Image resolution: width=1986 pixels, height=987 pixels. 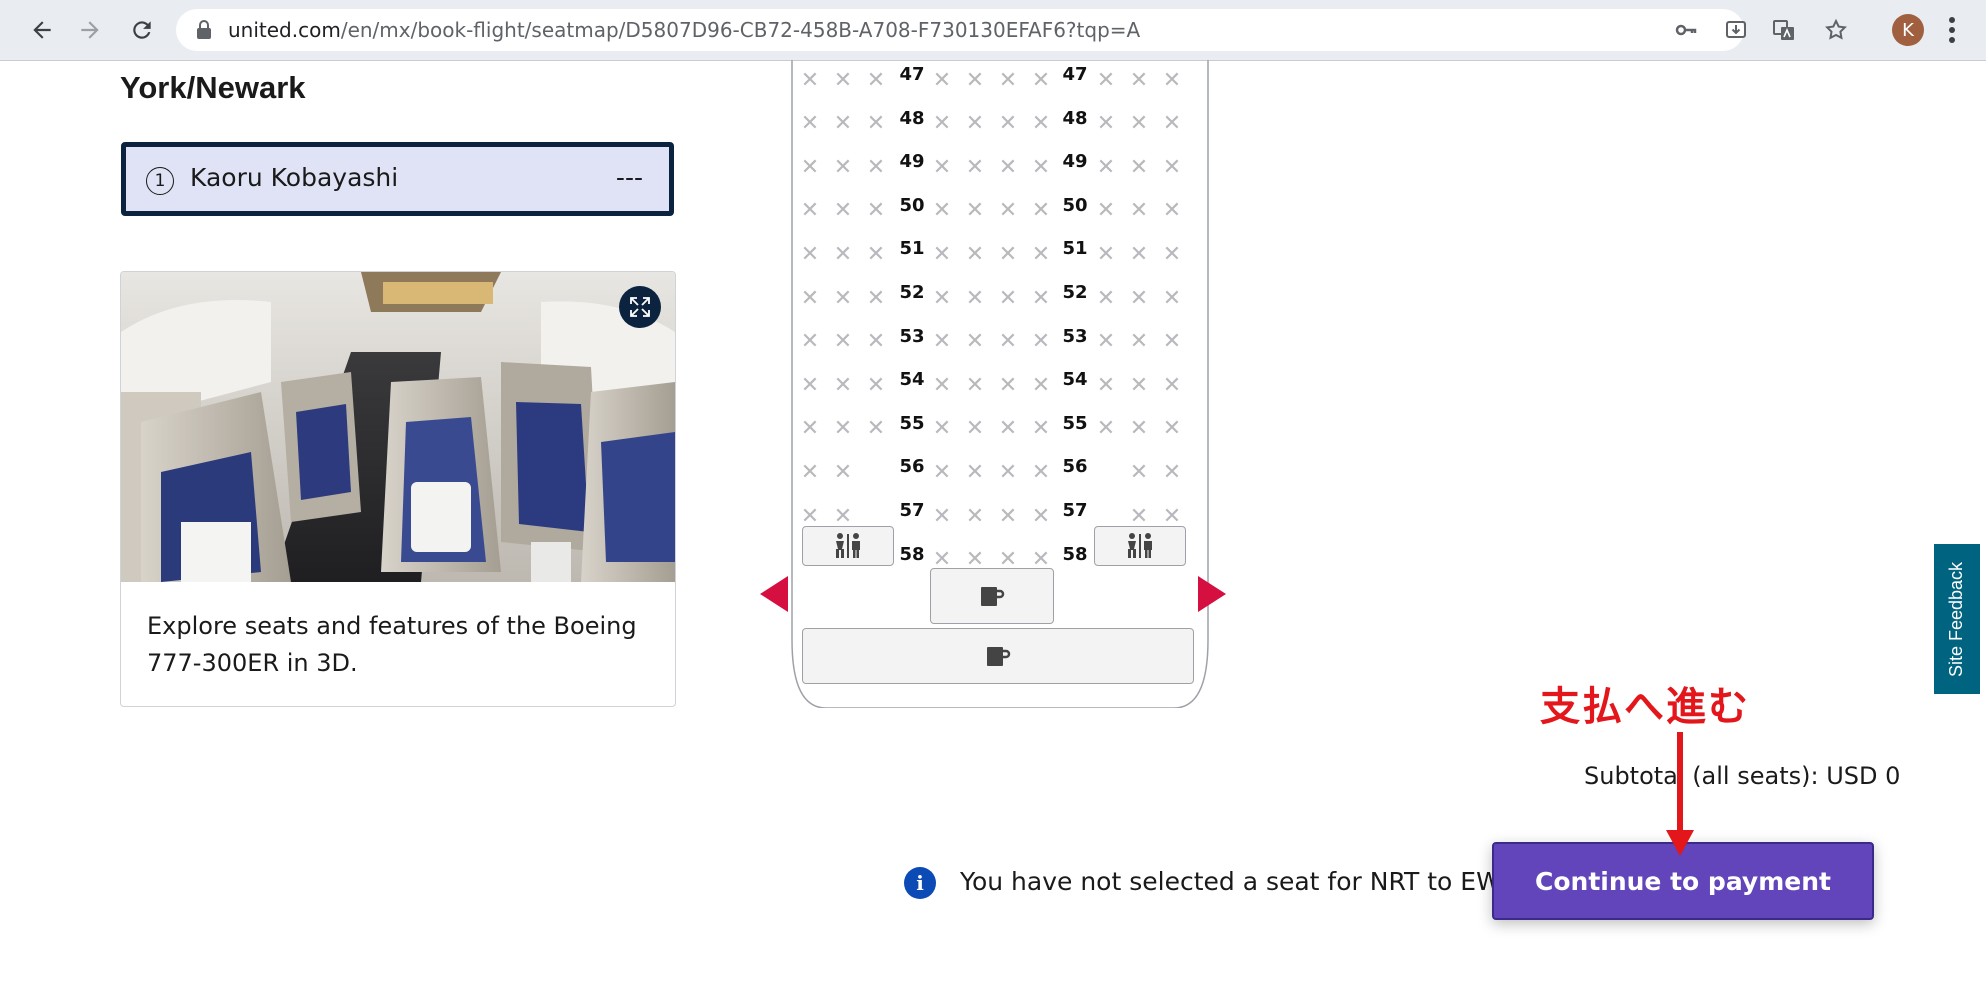 I want to click on row-number: 53, so click(x=1075, y=336).